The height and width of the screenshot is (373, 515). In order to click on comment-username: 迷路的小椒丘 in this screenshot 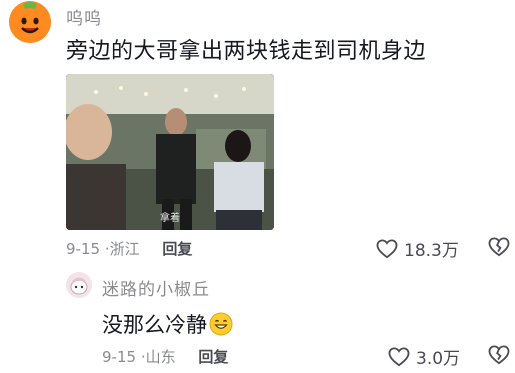, I will do `click(156, 287)`.